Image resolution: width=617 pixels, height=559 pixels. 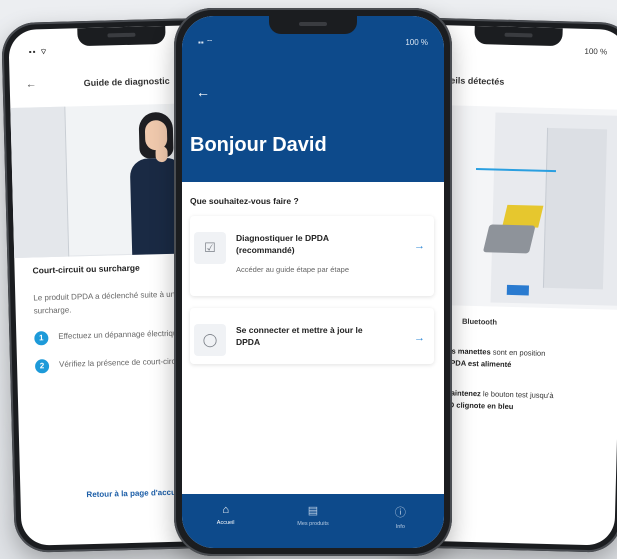 What do you see at coordinates (161, 154) in the screenshot?
I see `woman-hand` at bounding box center [161, 154].